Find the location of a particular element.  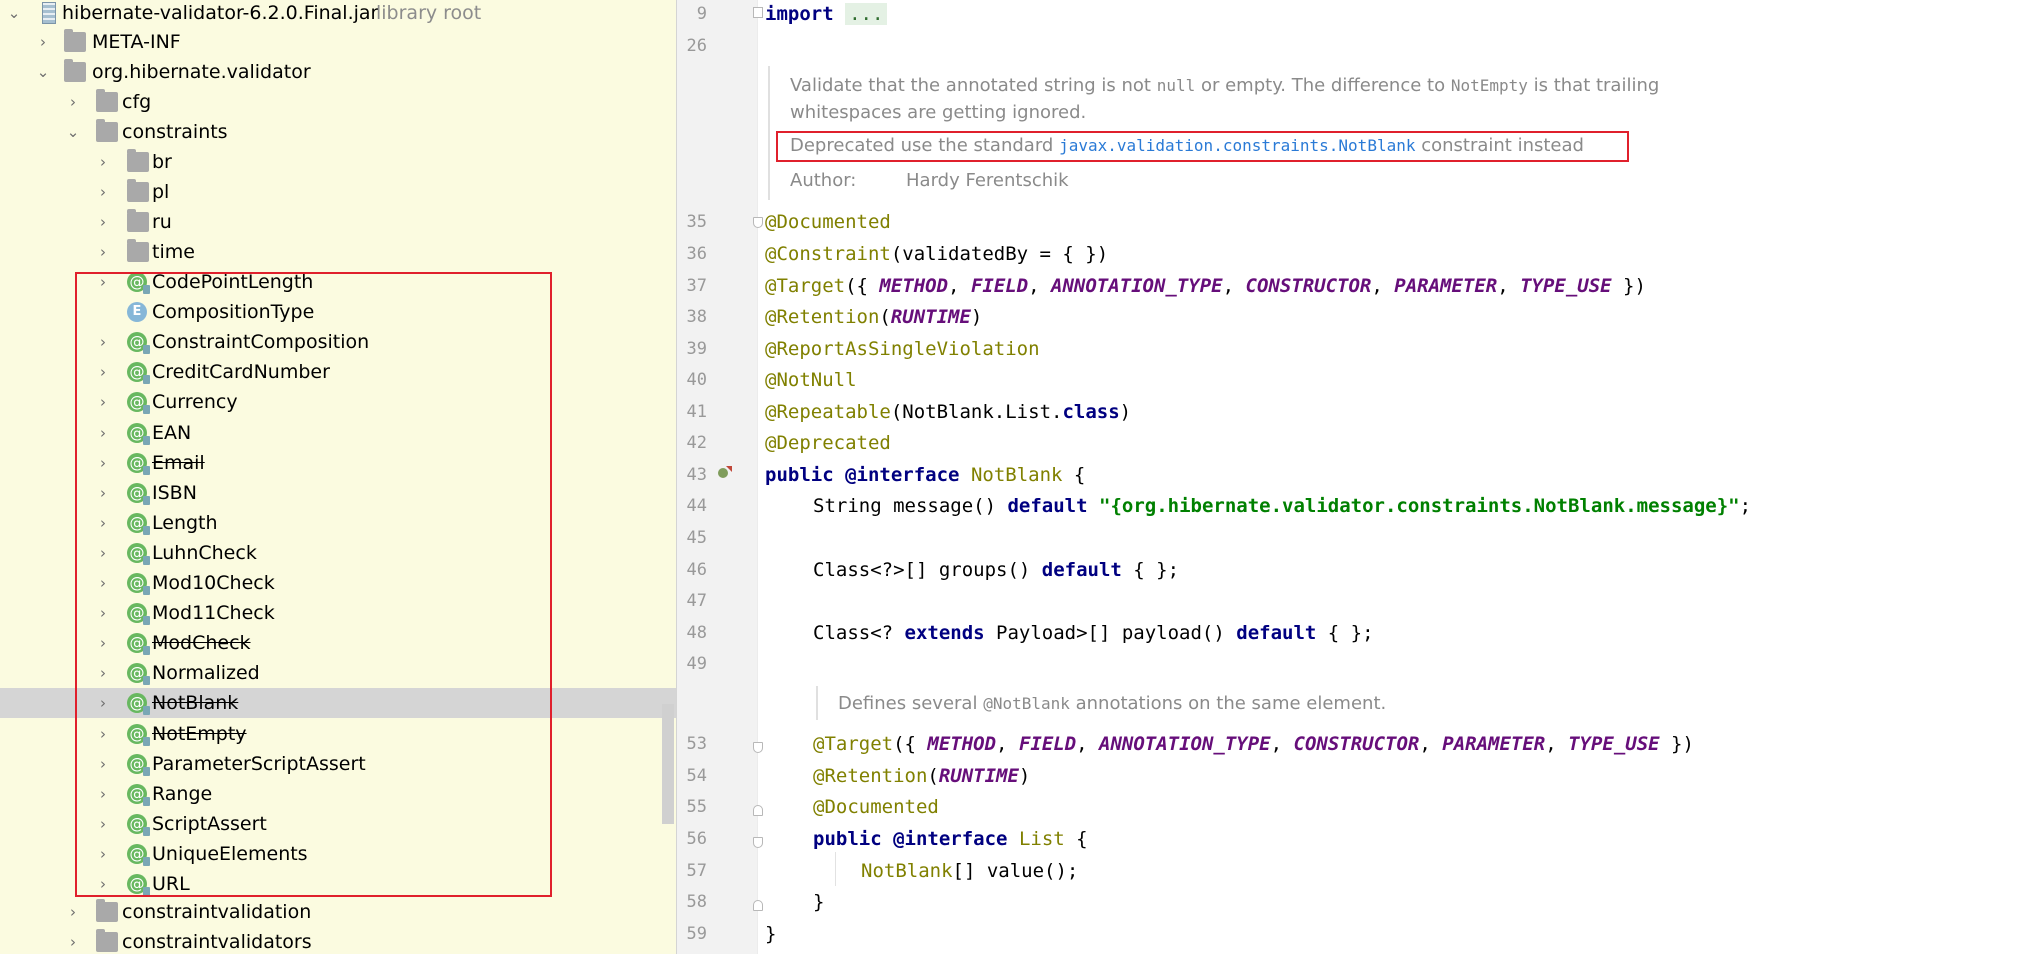

code-token: }) is located at coordinates (1676, 744).